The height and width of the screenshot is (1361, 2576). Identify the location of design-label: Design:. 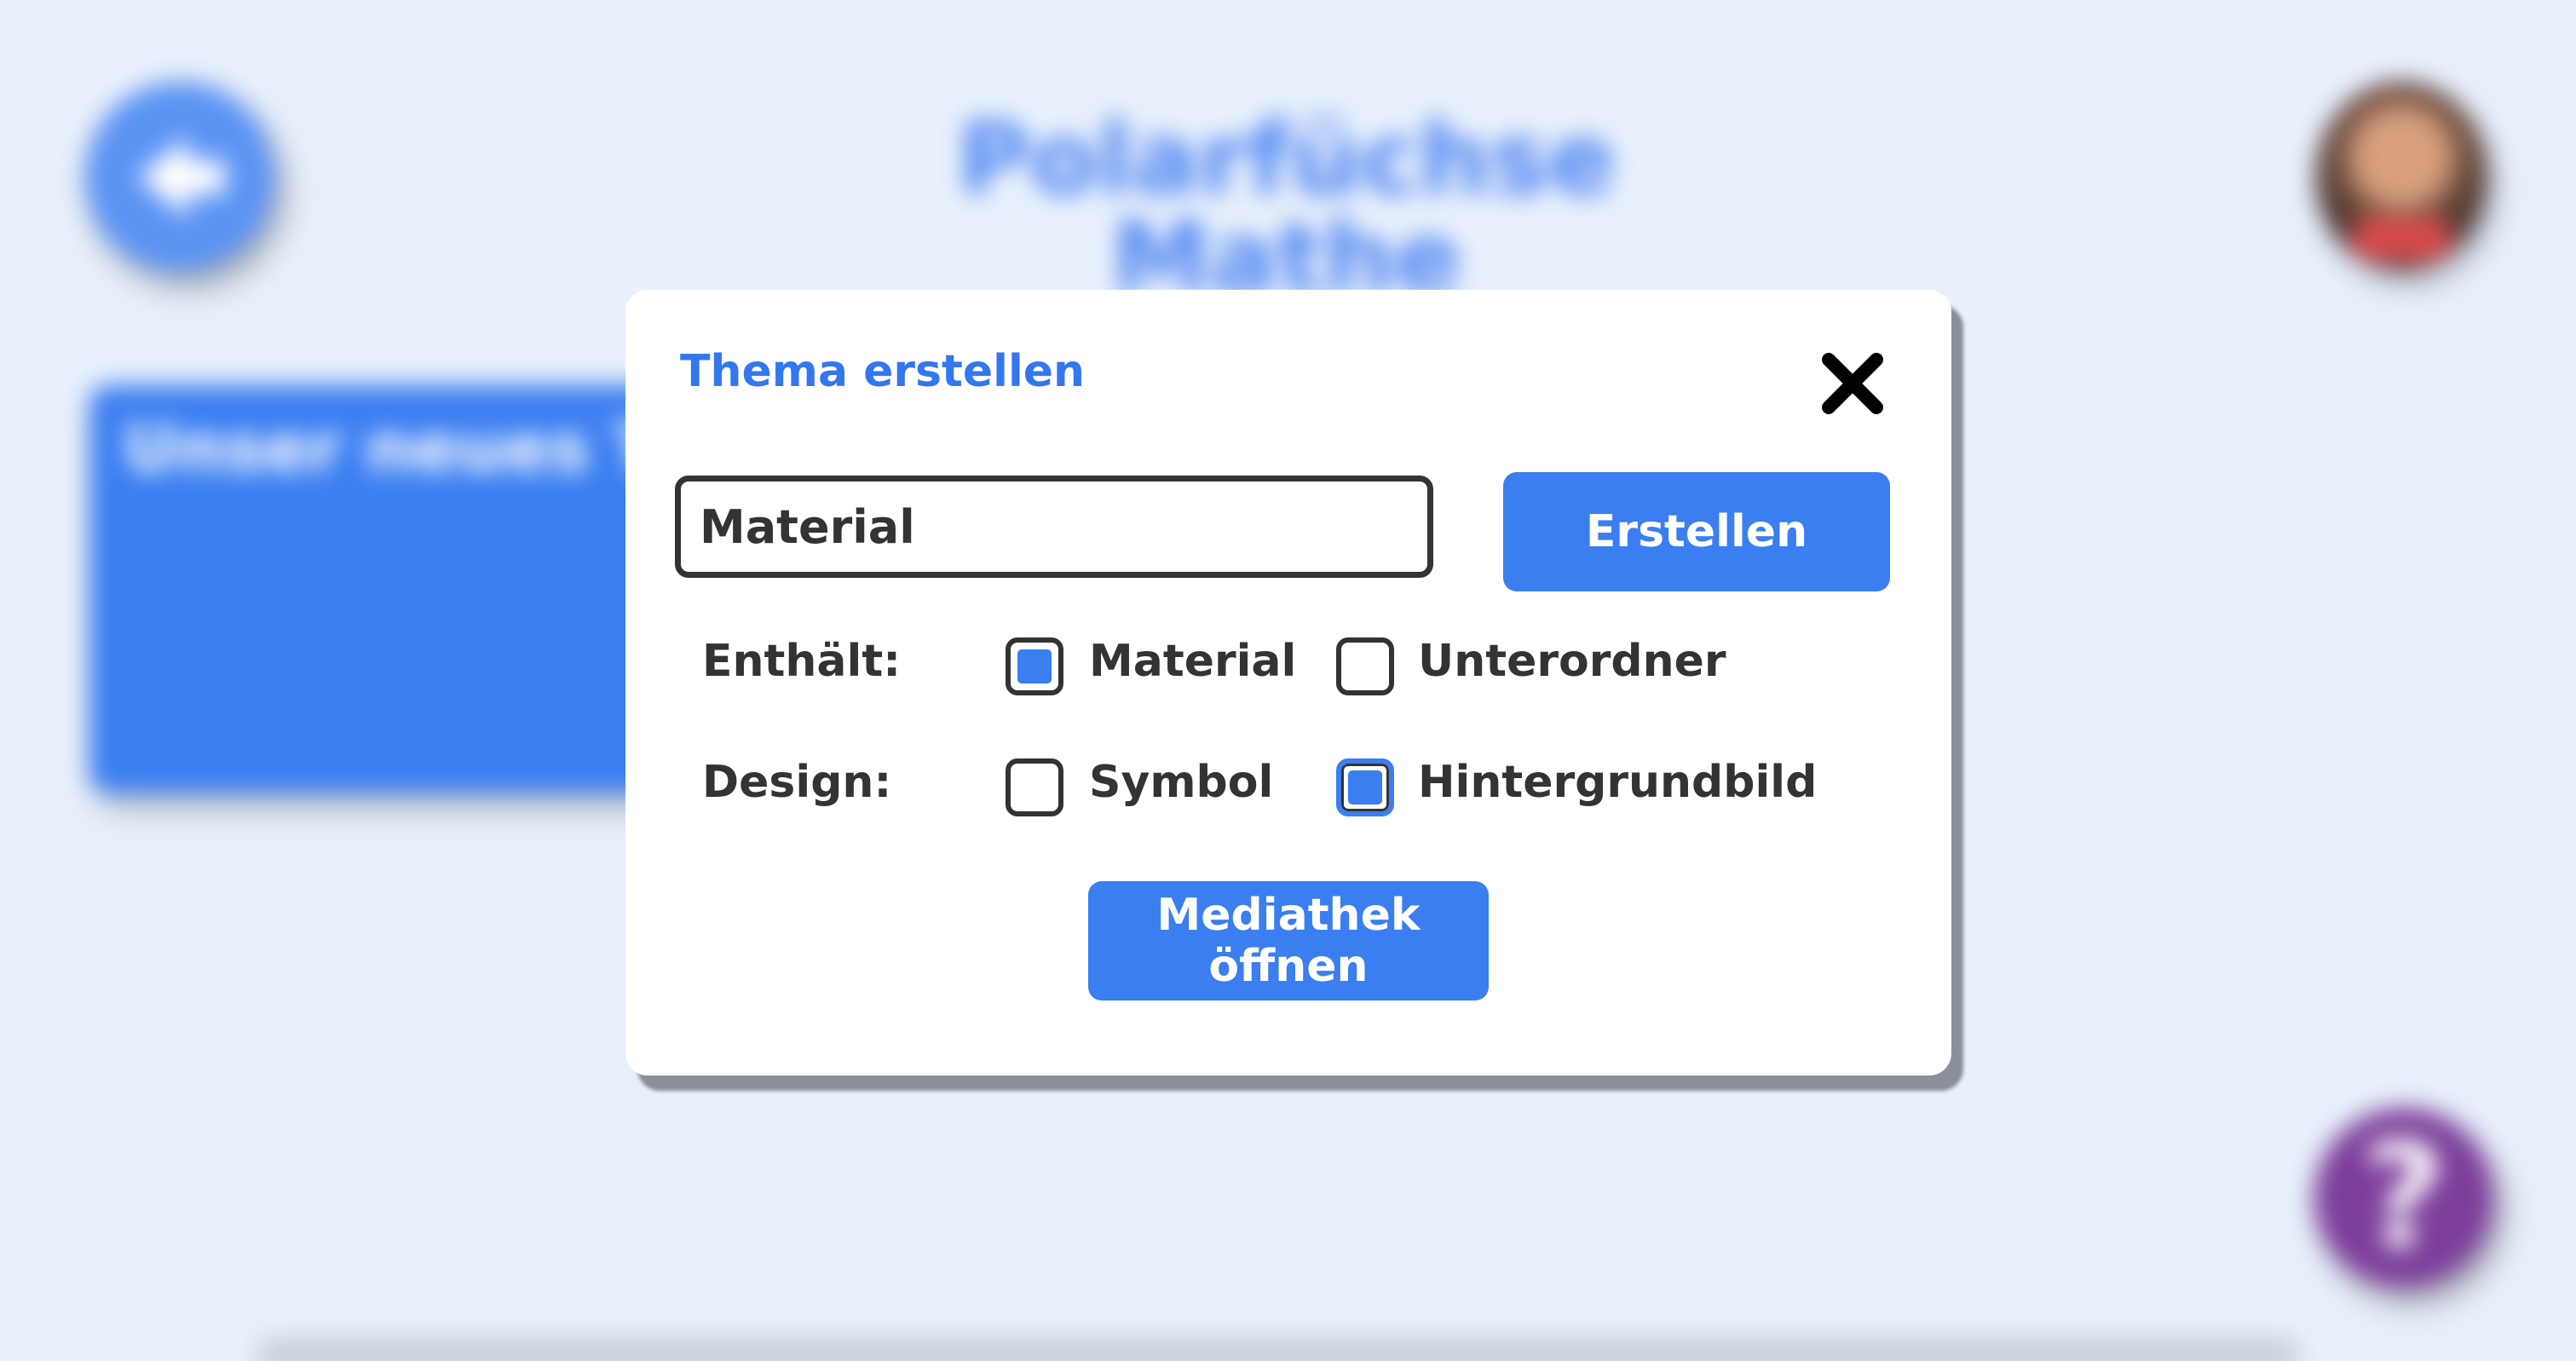
(797, 783).